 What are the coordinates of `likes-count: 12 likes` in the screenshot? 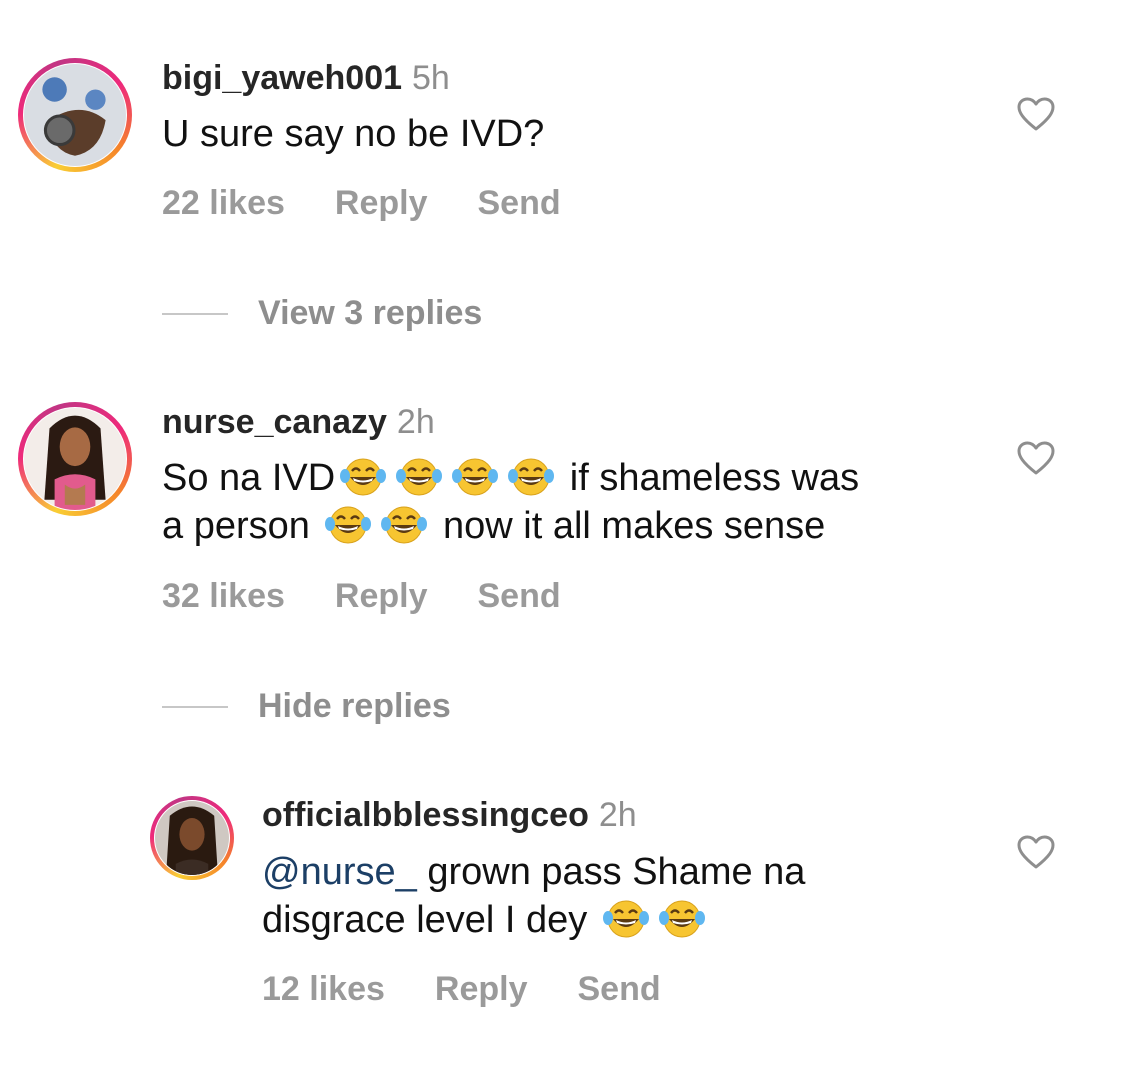 It's located at (323, 989).